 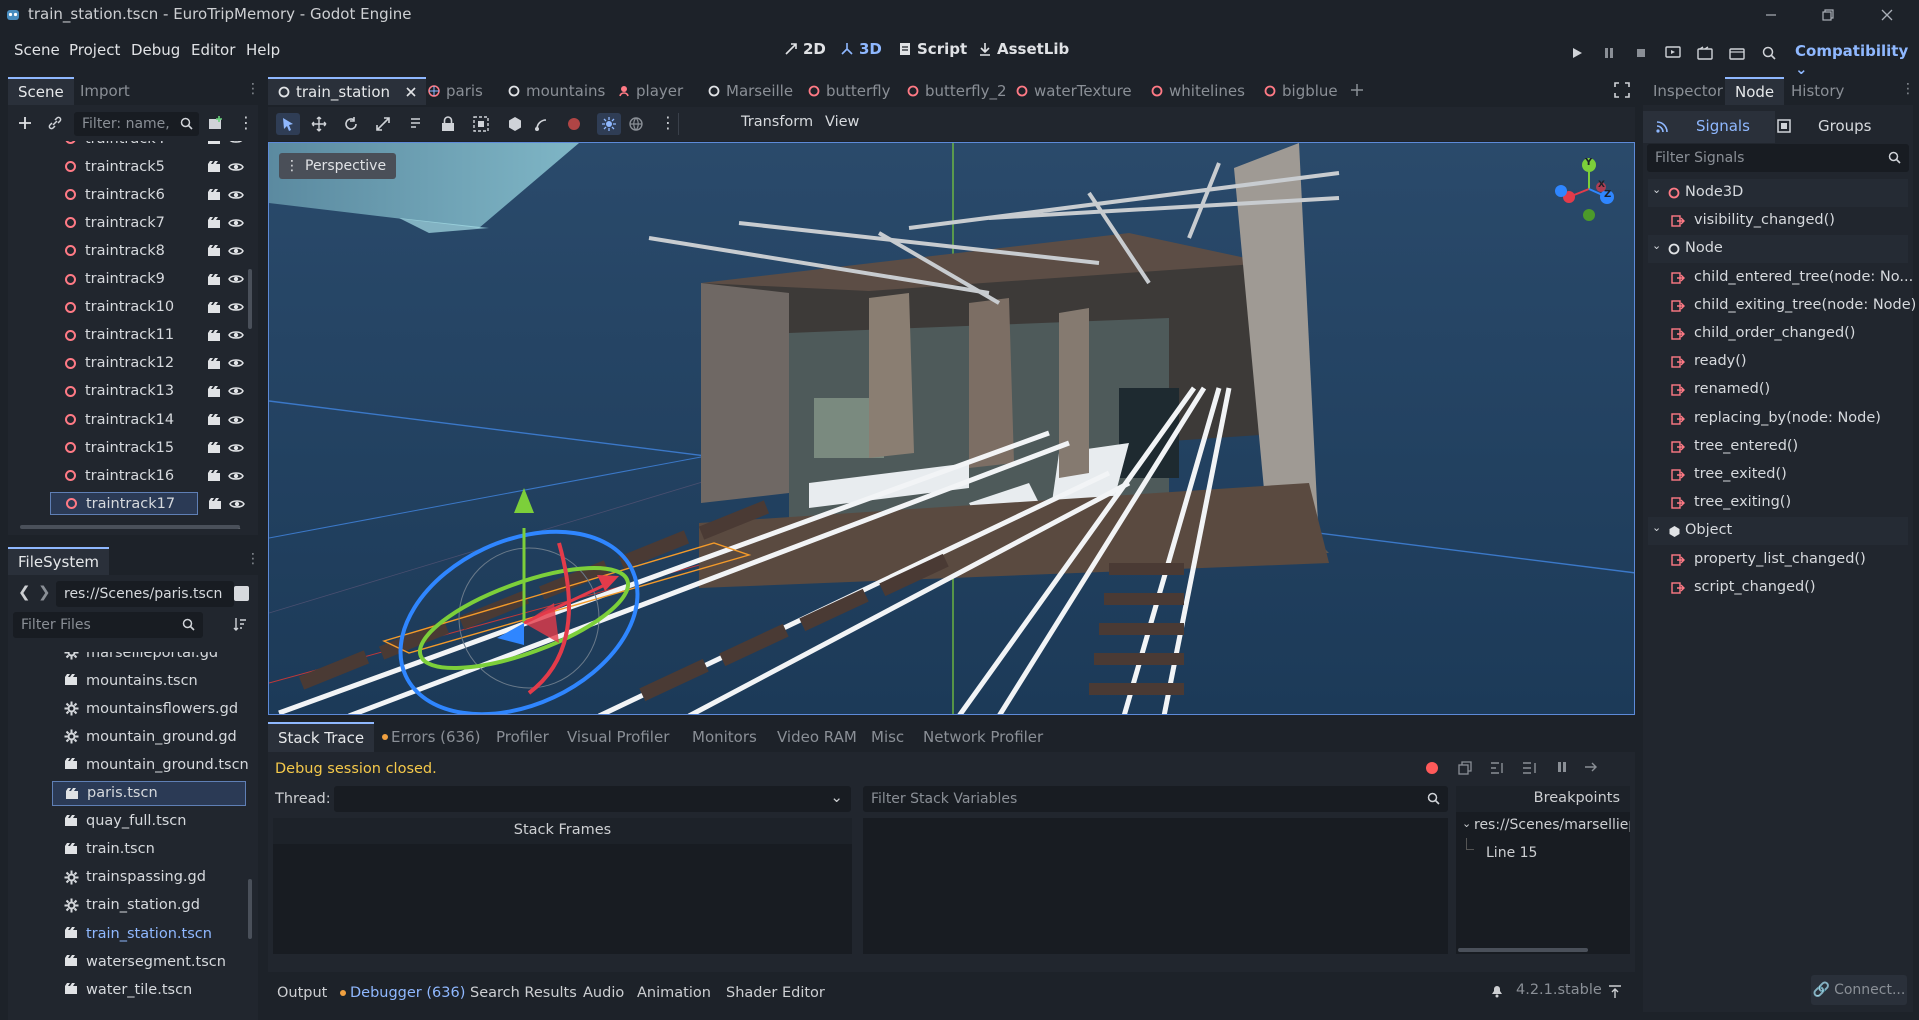 I want to click on scene-tab: Marseille, so click(x=750, y=91).